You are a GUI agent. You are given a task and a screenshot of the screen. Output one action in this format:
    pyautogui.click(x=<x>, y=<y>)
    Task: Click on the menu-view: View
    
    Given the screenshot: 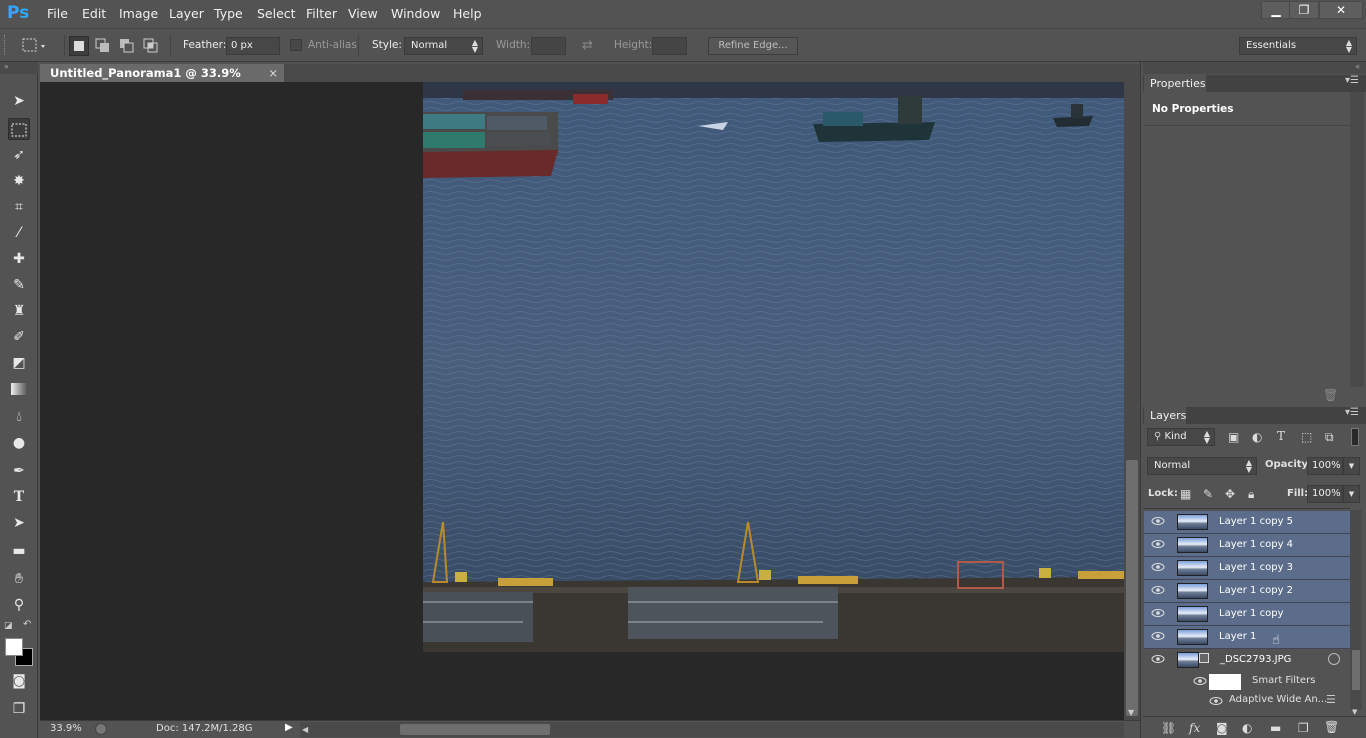 What is the action you would take?
    pyautogui.click(x=363, y=13)
    